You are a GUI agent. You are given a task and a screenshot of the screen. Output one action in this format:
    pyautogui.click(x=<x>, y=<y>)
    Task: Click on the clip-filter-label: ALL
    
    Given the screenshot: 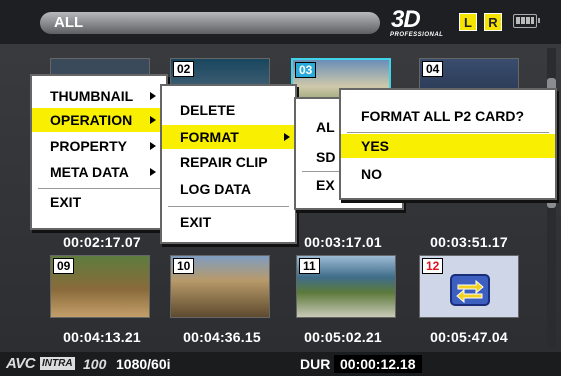 What is the action you would take?
    pyautogui.click(x=210, y=23)
    